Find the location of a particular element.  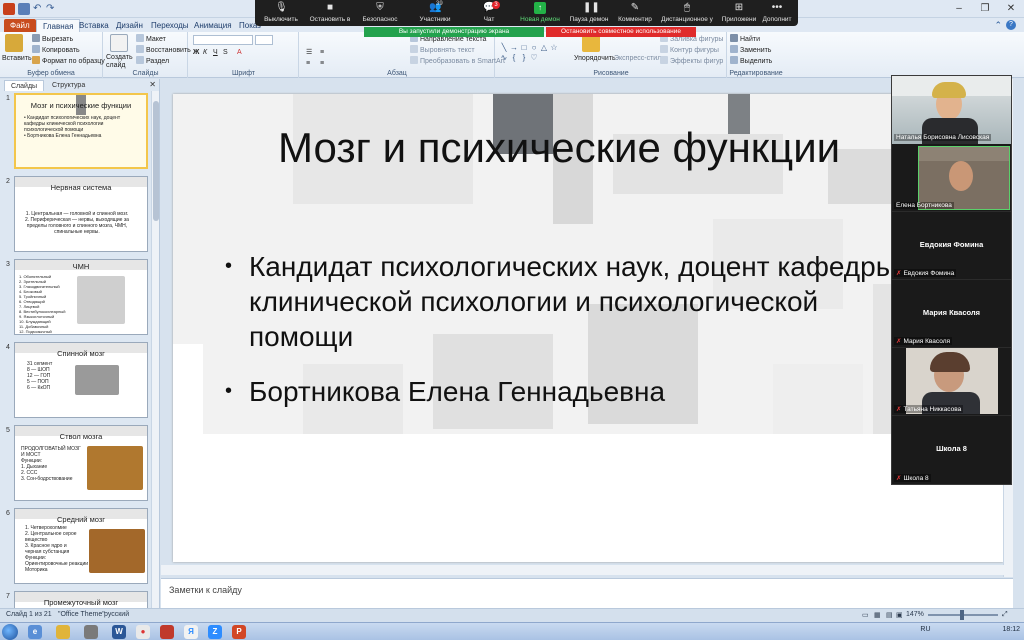

heart-shape-icon: ♡ is located at coordinates (534, 58).